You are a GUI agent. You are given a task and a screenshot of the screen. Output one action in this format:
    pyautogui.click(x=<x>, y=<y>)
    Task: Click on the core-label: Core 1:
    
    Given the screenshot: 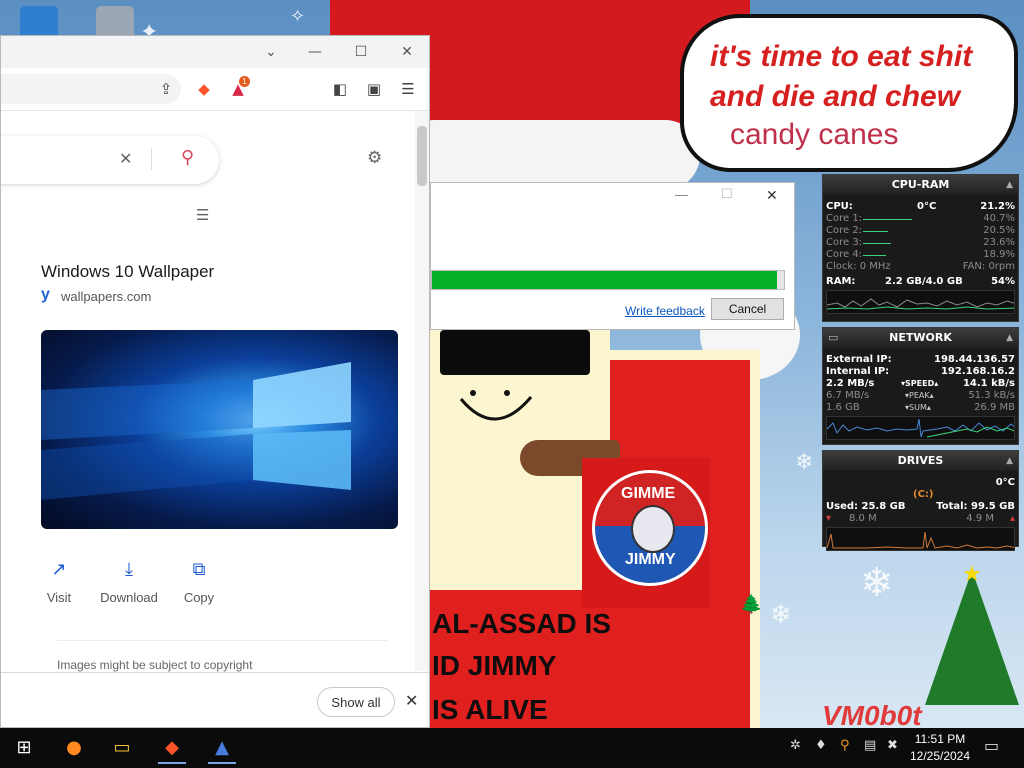 What is the action you would take?
    pyautogui.click(x=844, y=218)
    